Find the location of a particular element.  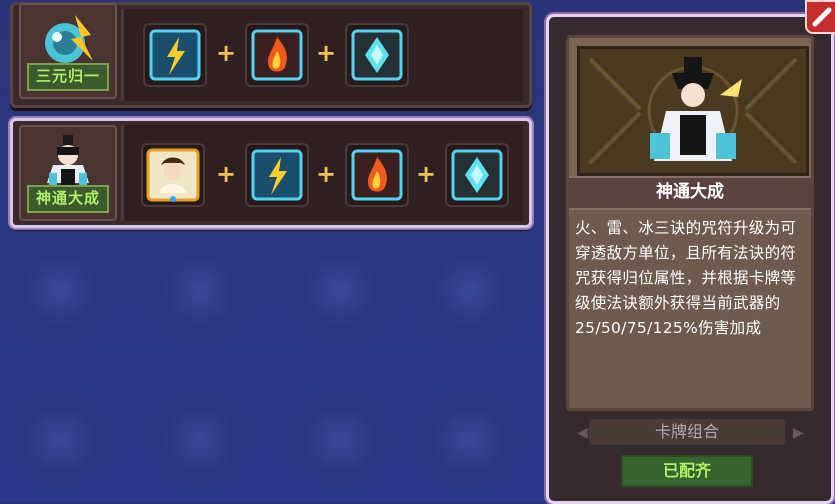

immortal-sage-icon is located at coordinates (68, 160).